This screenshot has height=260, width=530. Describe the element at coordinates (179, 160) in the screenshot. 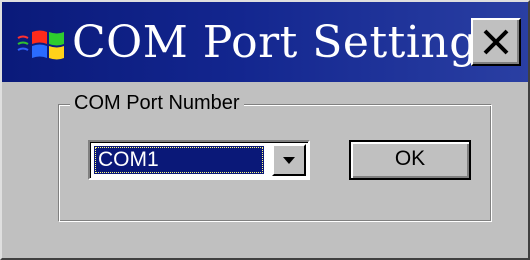

I see `com-port-select-value: COM1` at that location.